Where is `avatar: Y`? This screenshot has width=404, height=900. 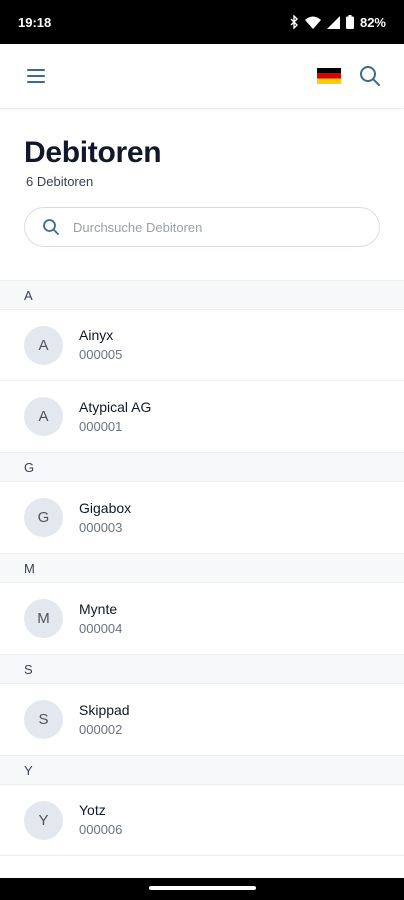 avatar: Y is located at coordinates (43, 820).